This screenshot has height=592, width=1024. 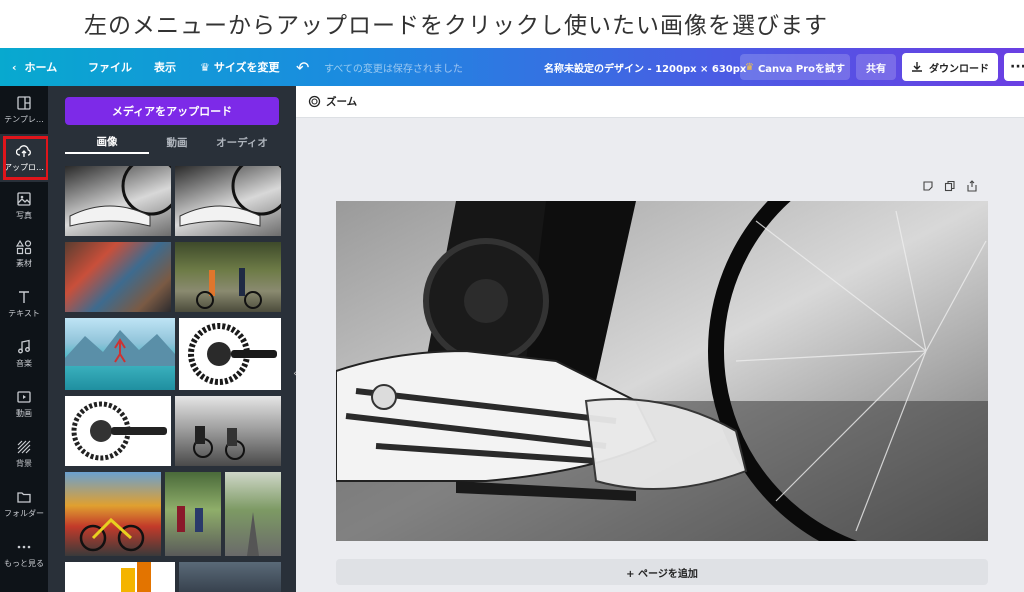 I want to click on save-status: すべての変更は保存されました, so click(x=393, y=69).